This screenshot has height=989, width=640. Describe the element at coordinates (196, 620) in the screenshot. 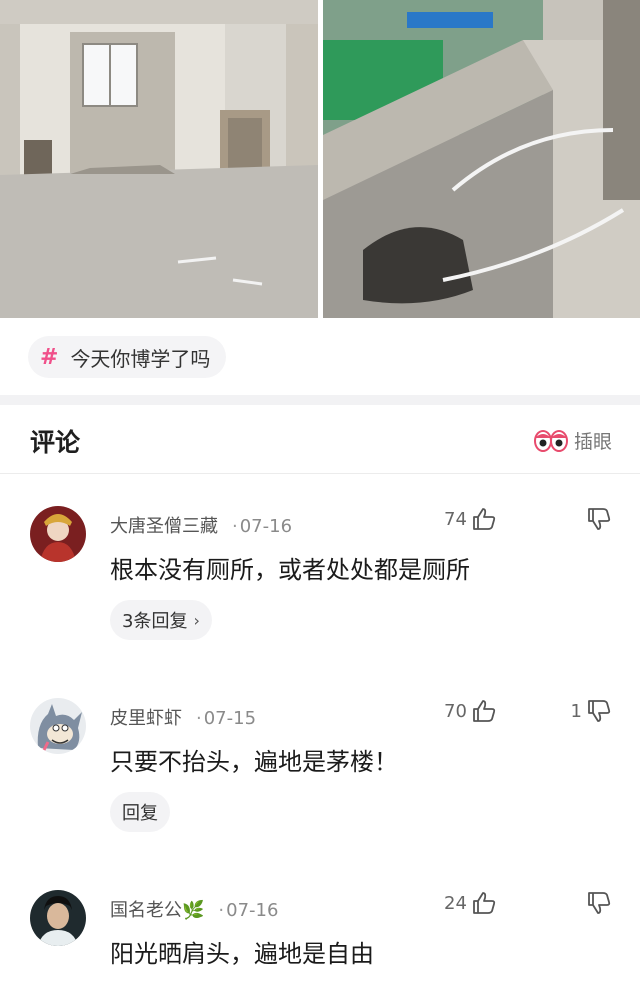

I see `chevron-right-icon: ›` at that location.